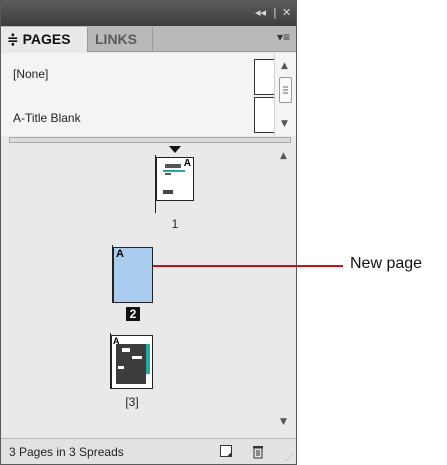 Image resolution: width=447 pixels, height=465 pixels. I want to click on callout-line, so click(248, 266).